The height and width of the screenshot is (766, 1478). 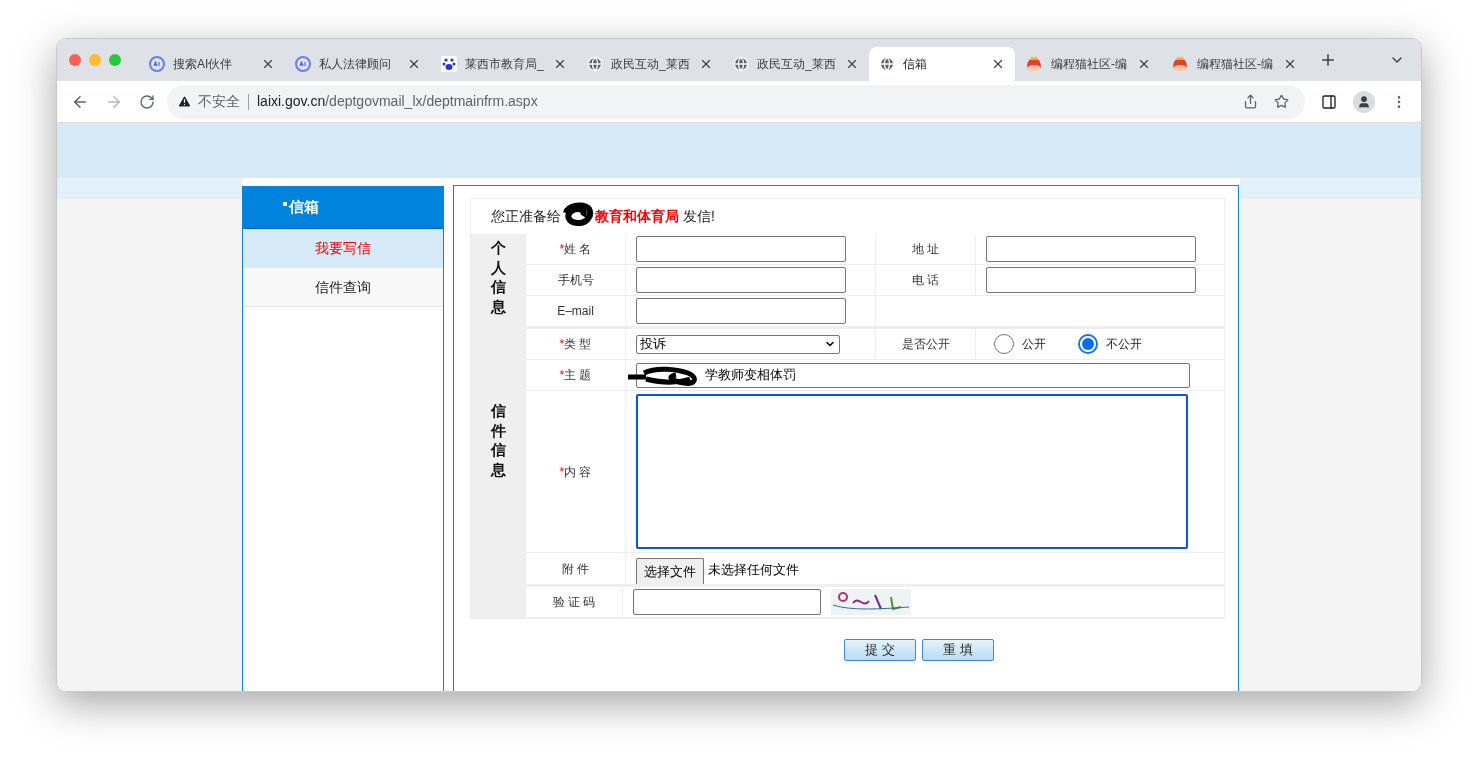 I want to click on tab-title: 莱西市教育局_, so click(x=505, y=64).